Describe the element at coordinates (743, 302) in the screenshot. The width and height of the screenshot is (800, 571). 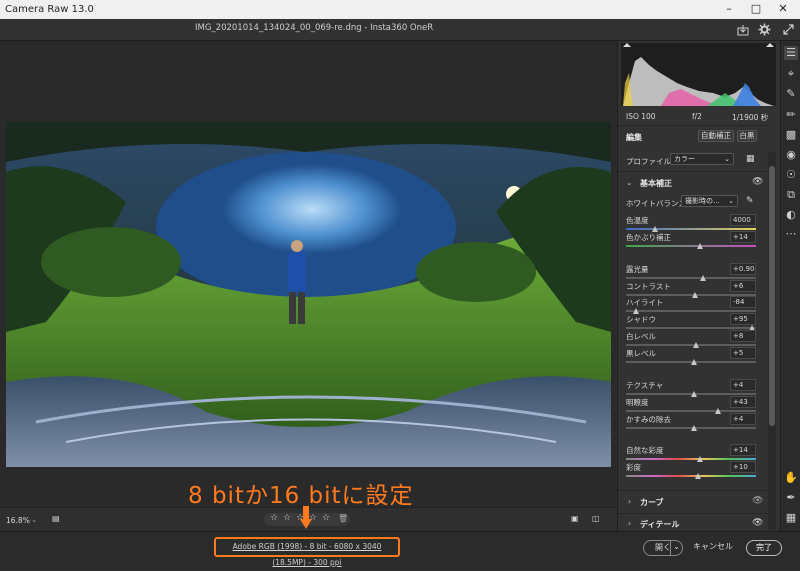
I see `slider-value-input: -84` at that location.